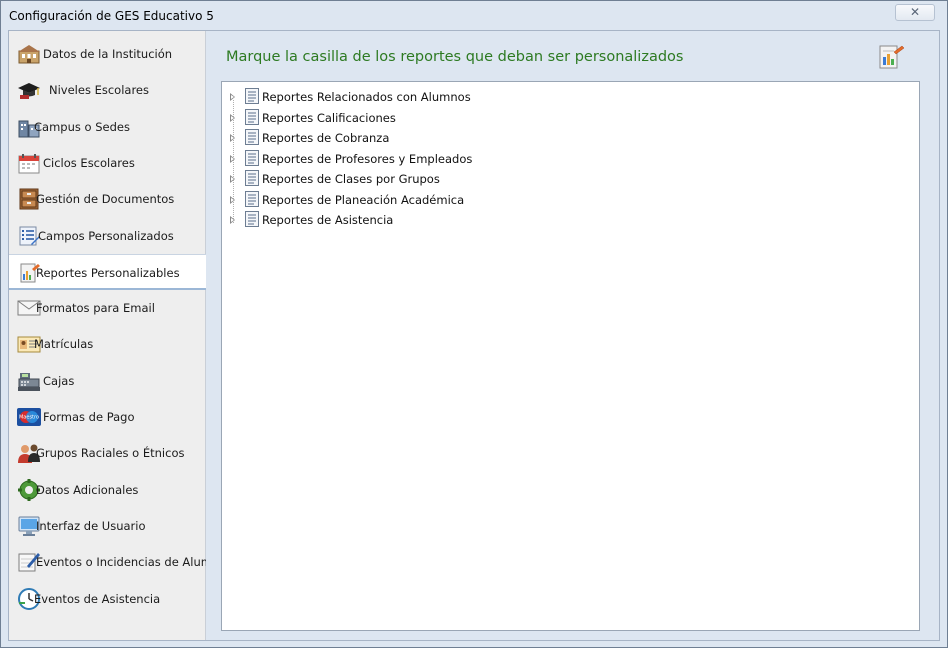  I want to click on sidebar-item-grupos-raciales-o-etnicos: Grupos Raciales o Étnicos, so click(107, 453).